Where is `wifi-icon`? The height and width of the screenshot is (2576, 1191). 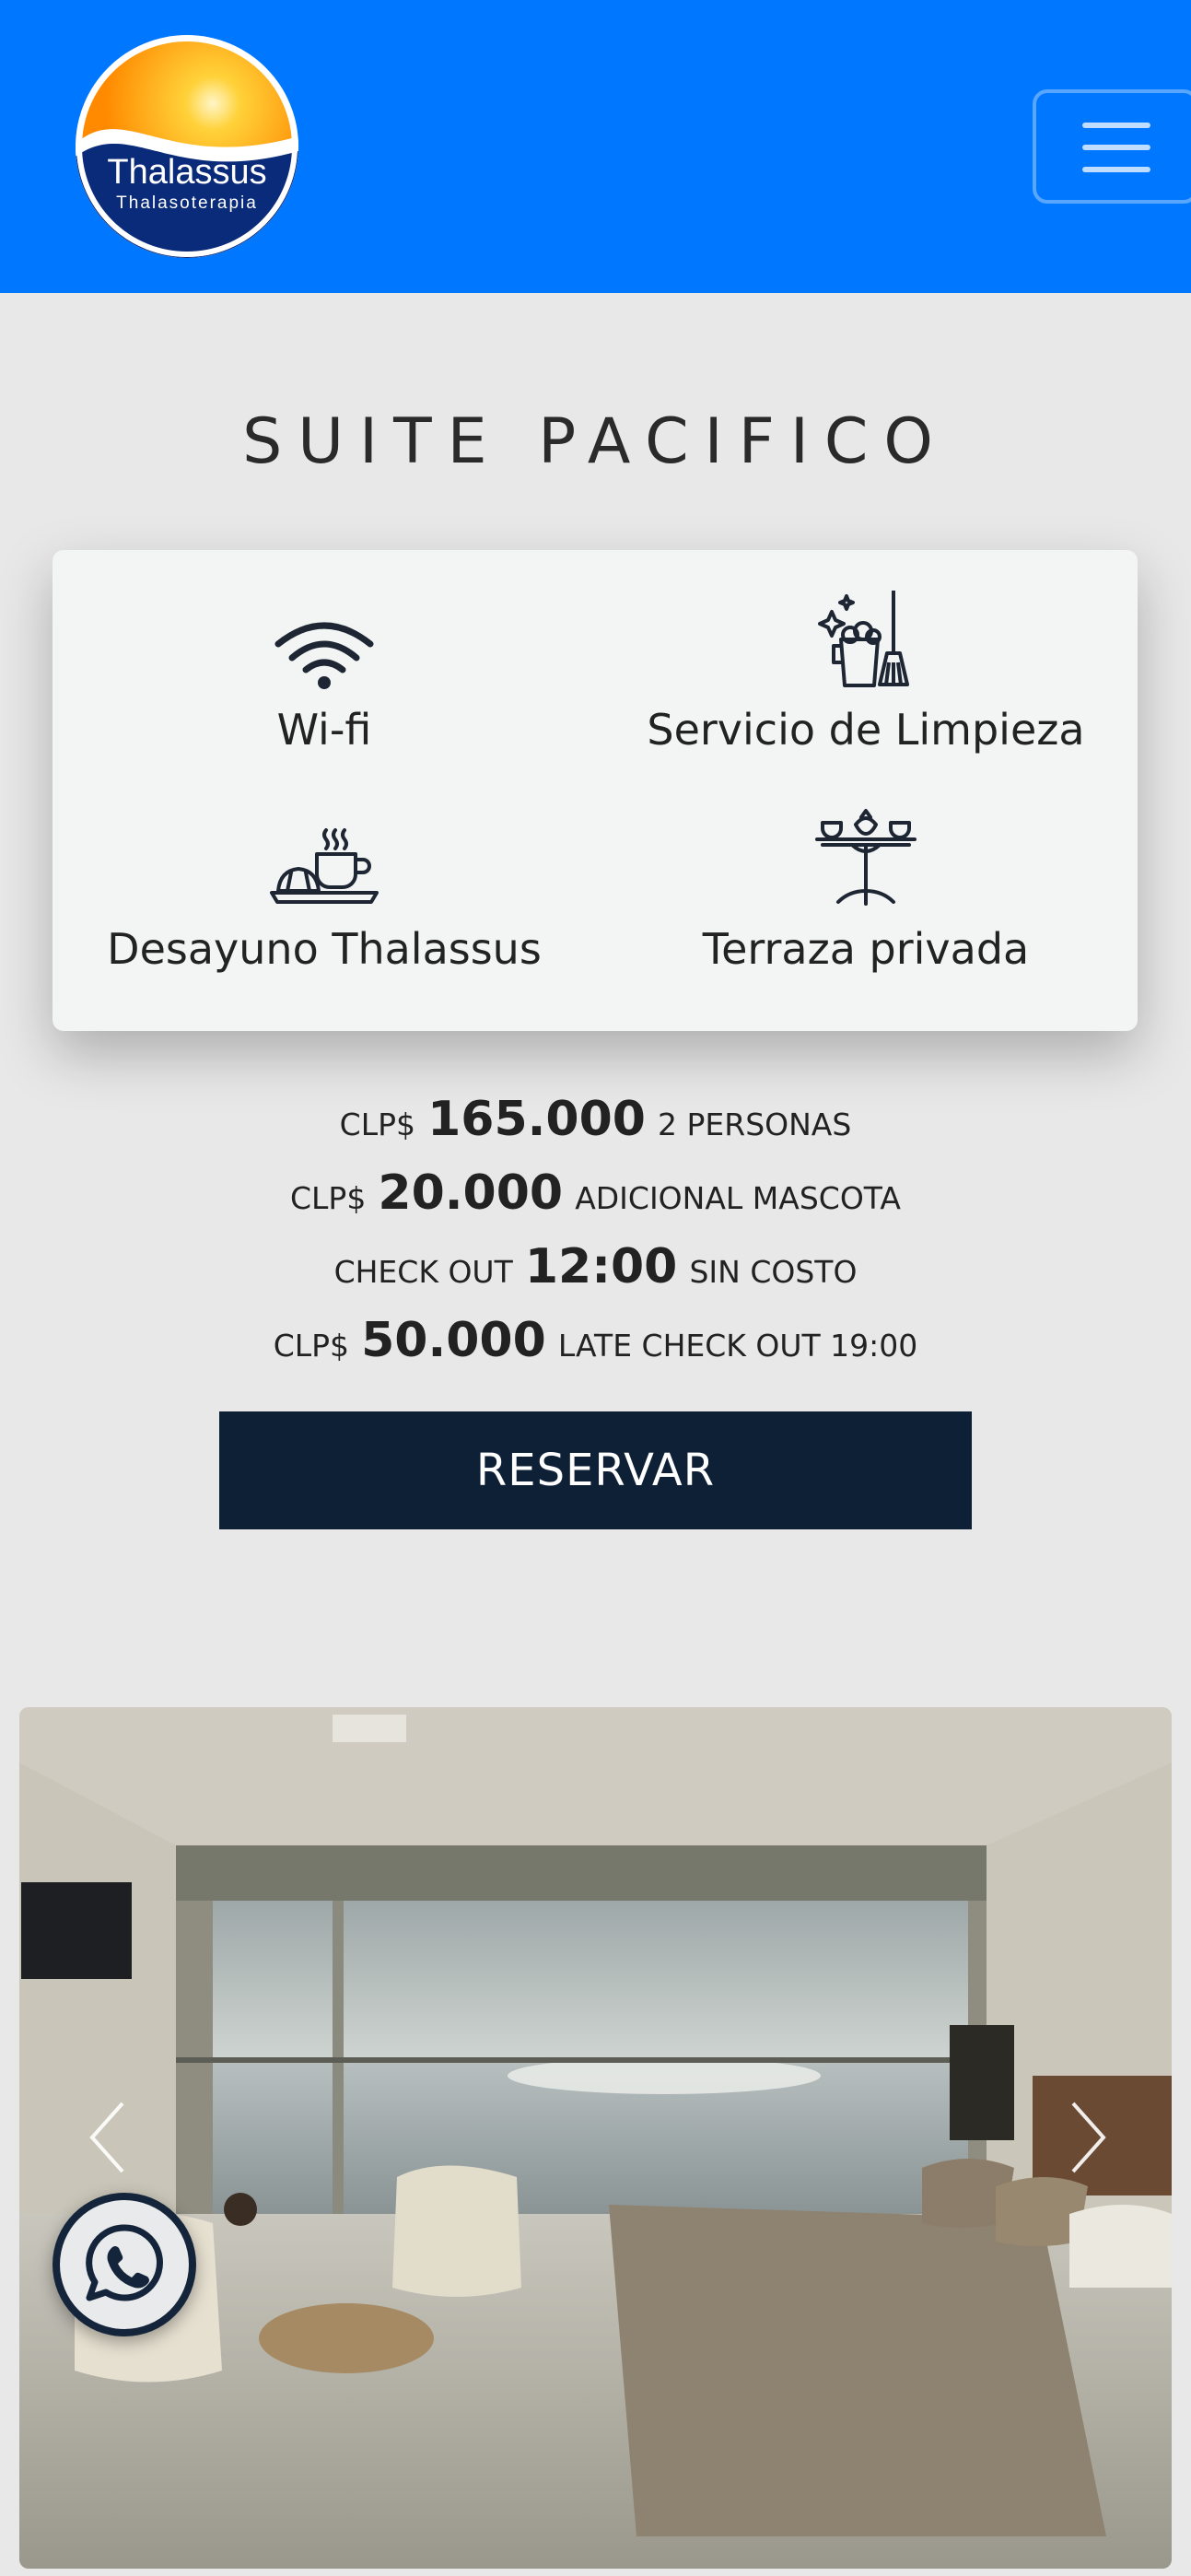 wifi-icon is located at coordinates (324, 656).